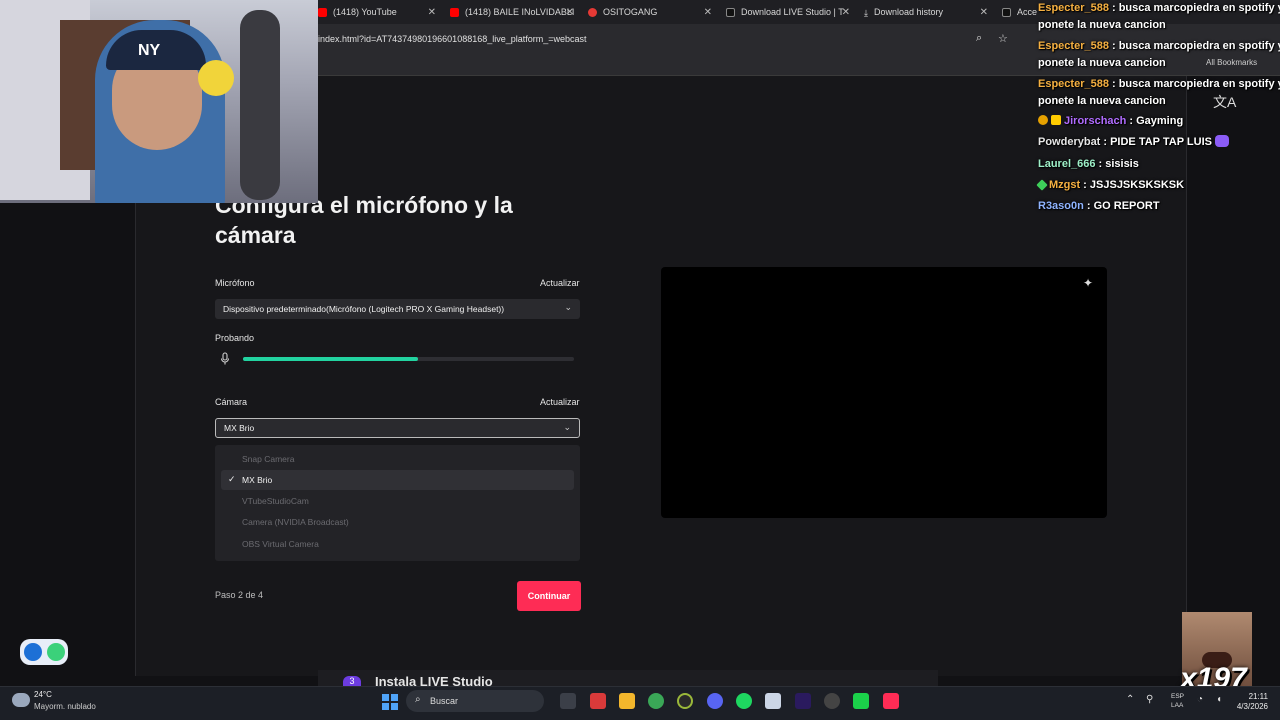 The image size is (1280, 720). I want to click on taskview-icon, so click(568, 701).